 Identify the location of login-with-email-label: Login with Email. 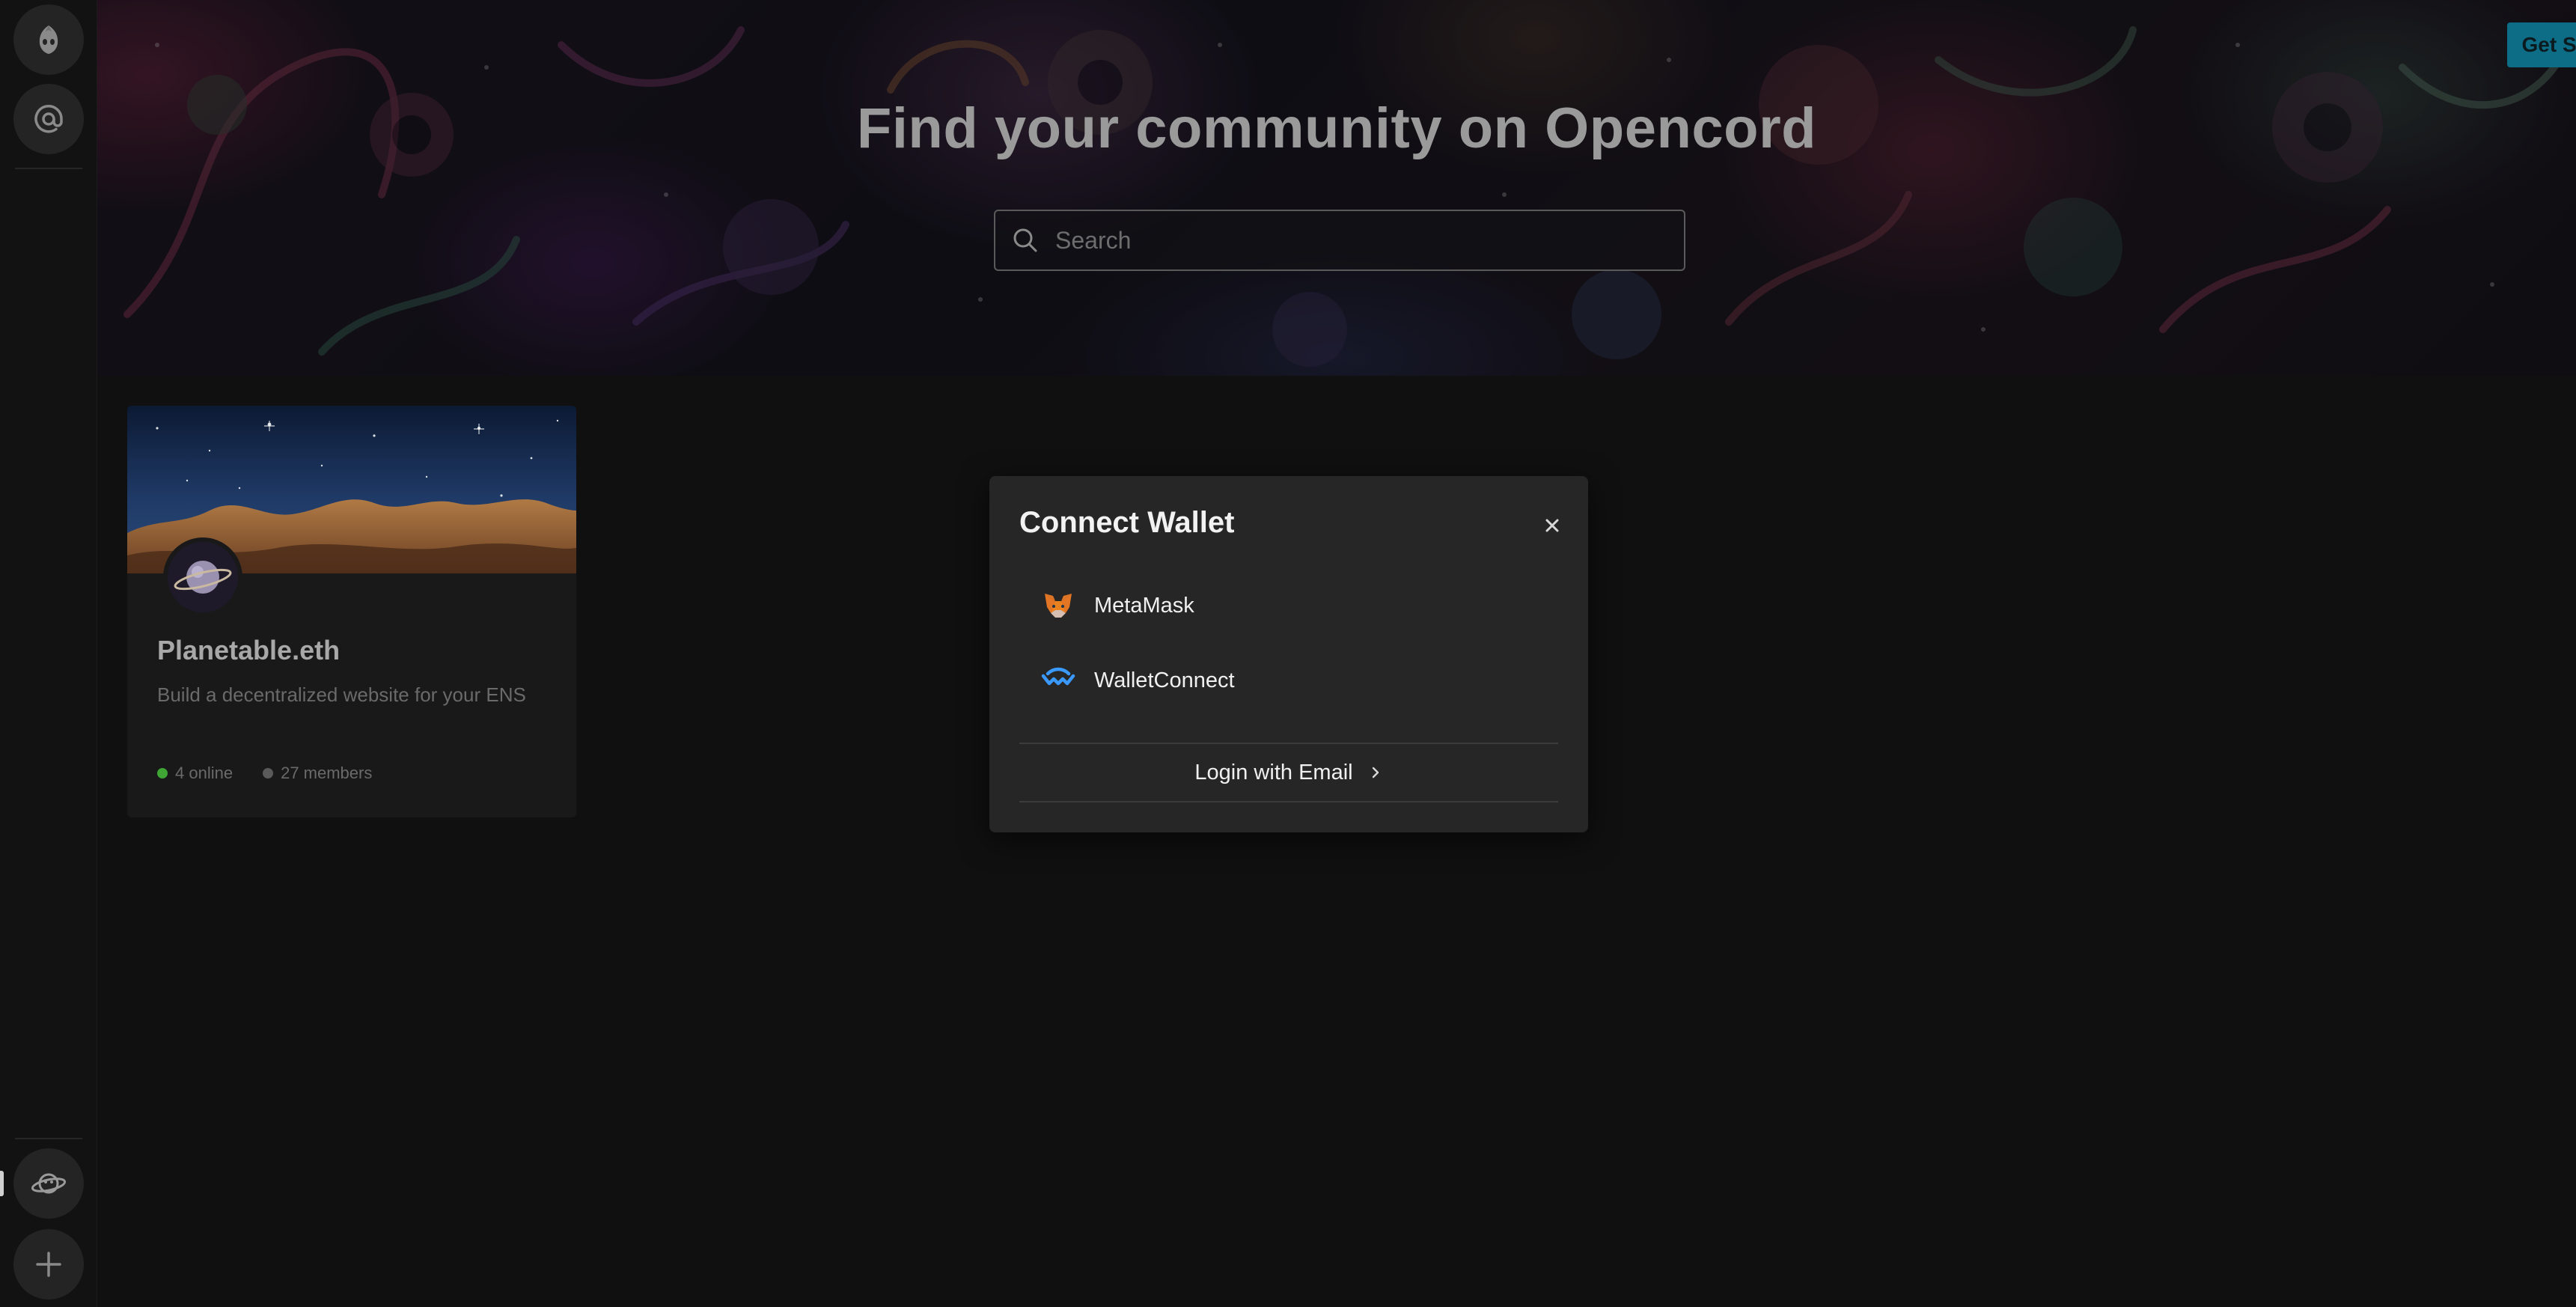
(1273, 772).